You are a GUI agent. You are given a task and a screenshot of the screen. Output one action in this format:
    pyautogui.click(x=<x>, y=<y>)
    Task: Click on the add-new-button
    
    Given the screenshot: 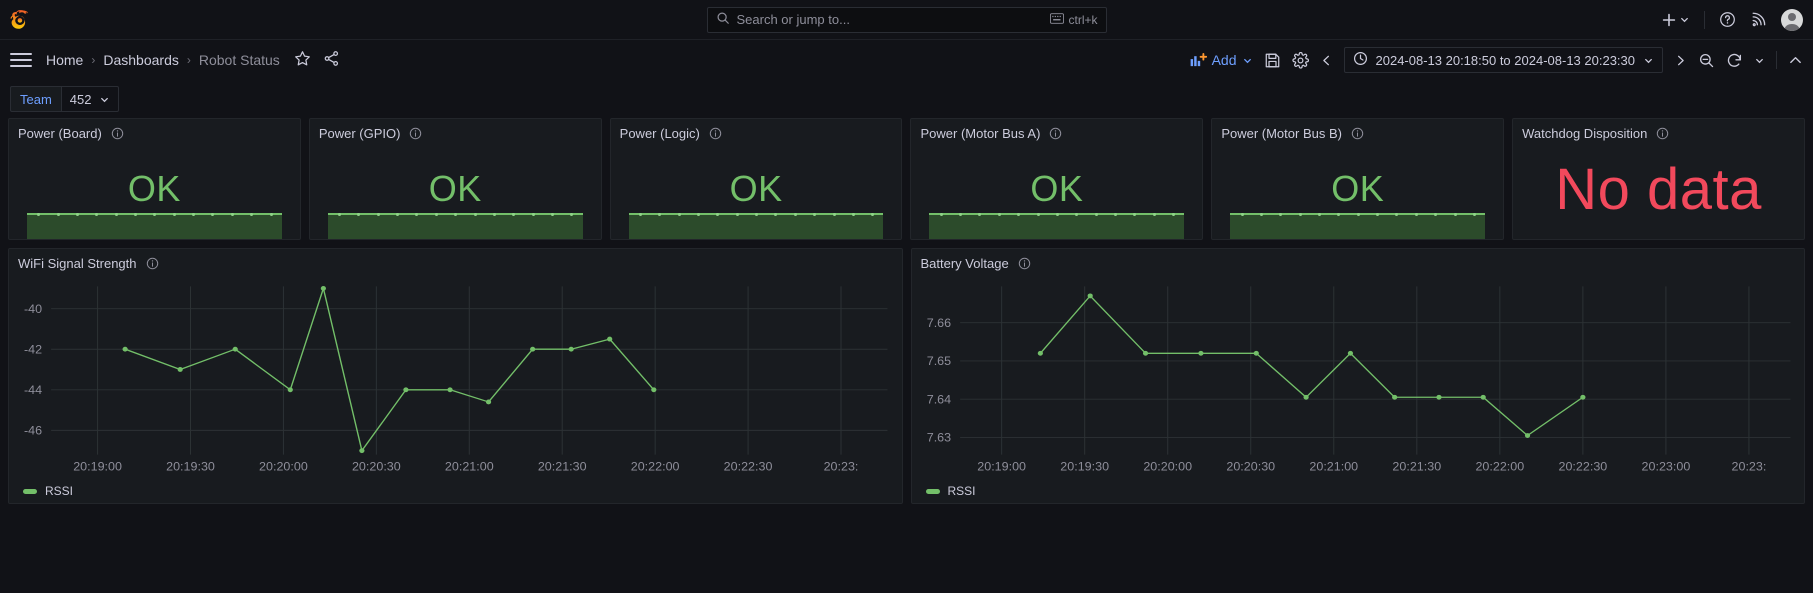 What is the action you would take?
    pyautogui.click(x=1675, y=20)
    